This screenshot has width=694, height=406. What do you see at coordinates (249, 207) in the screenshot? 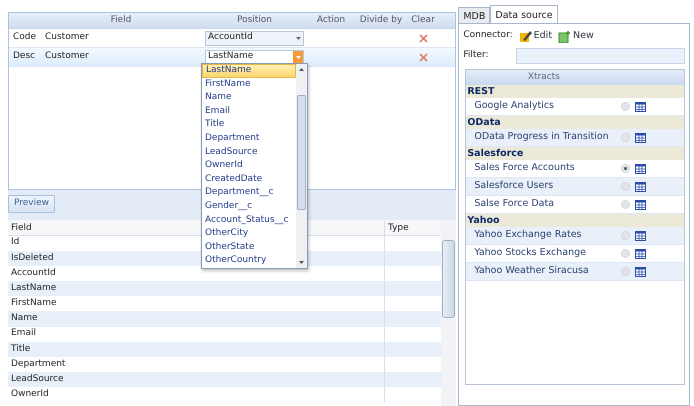
I see `dropdown-option: Gender__c` at bounding box center [249, 207].